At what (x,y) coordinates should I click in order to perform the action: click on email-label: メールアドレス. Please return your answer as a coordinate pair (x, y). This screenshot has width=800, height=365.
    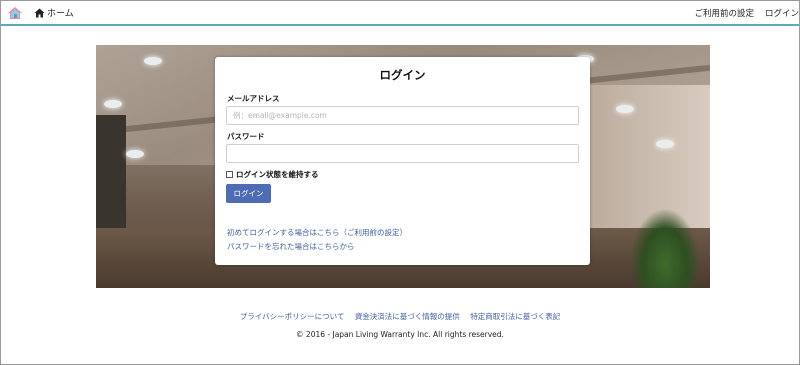
    Looking at the image, I should click on (253, 98).